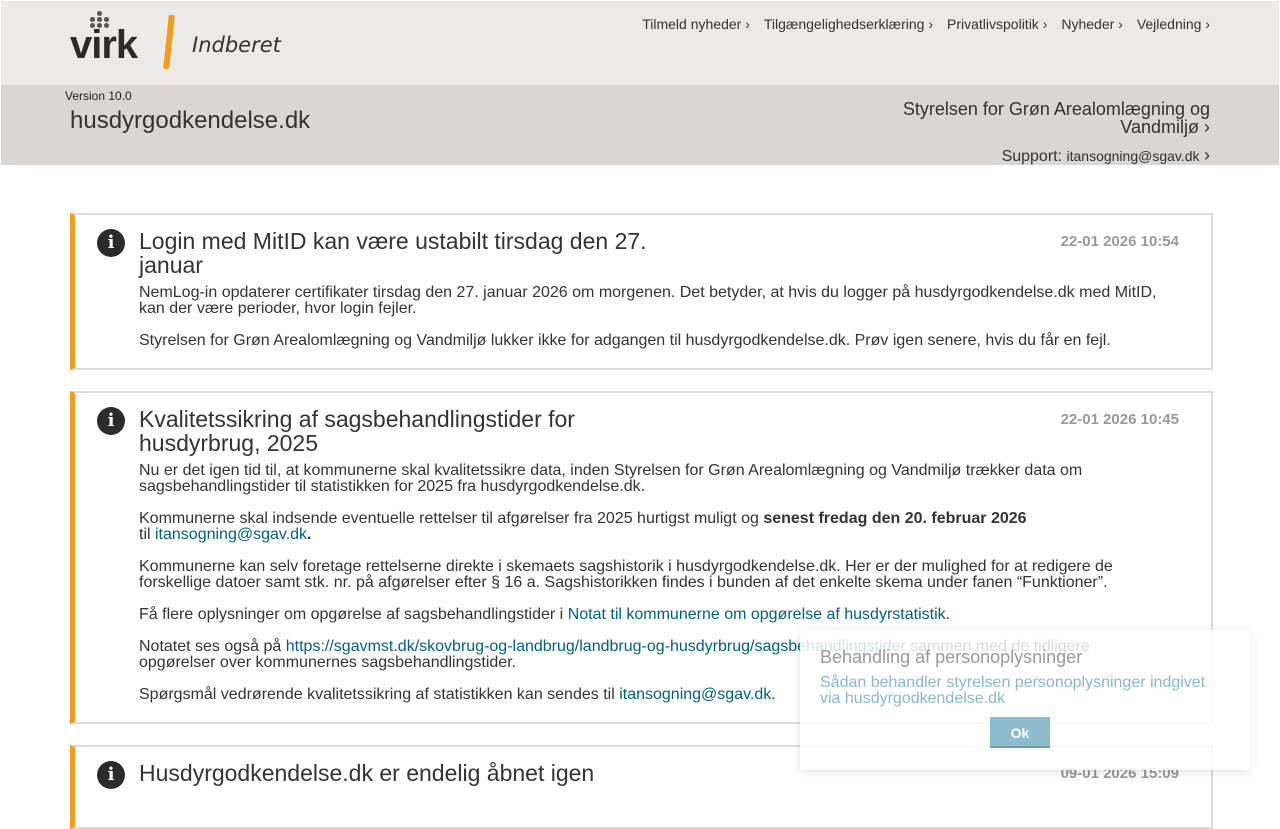 The image size is (1280, 829). I want to click on support-email-link: itansogning@sgav.dk, so click(1133, 156).